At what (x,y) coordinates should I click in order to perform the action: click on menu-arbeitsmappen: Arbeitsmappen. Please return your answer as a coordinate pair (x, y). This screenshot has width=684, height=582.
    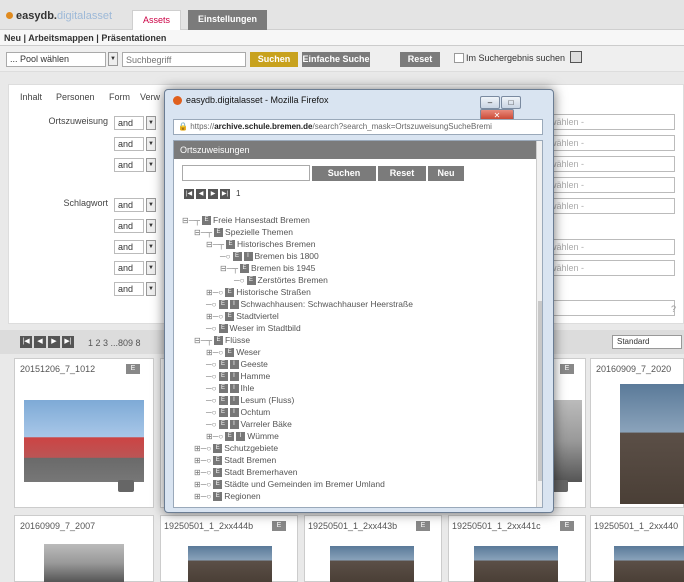
    Looking at the image, I should click on (61, 38).